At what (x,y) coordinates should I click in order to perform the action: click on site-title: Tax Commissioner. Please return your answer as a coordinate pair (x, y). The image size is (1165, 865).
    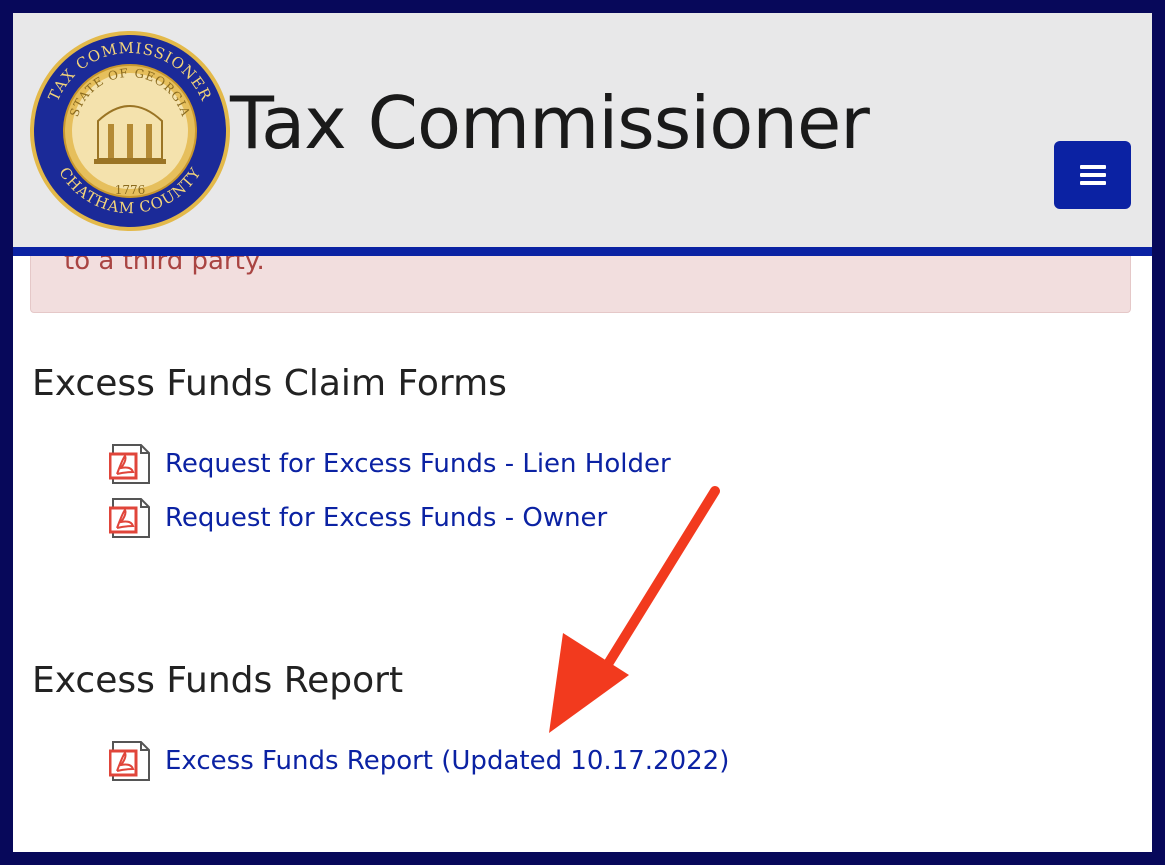
    Looking at the image, I should click on (550, 123).